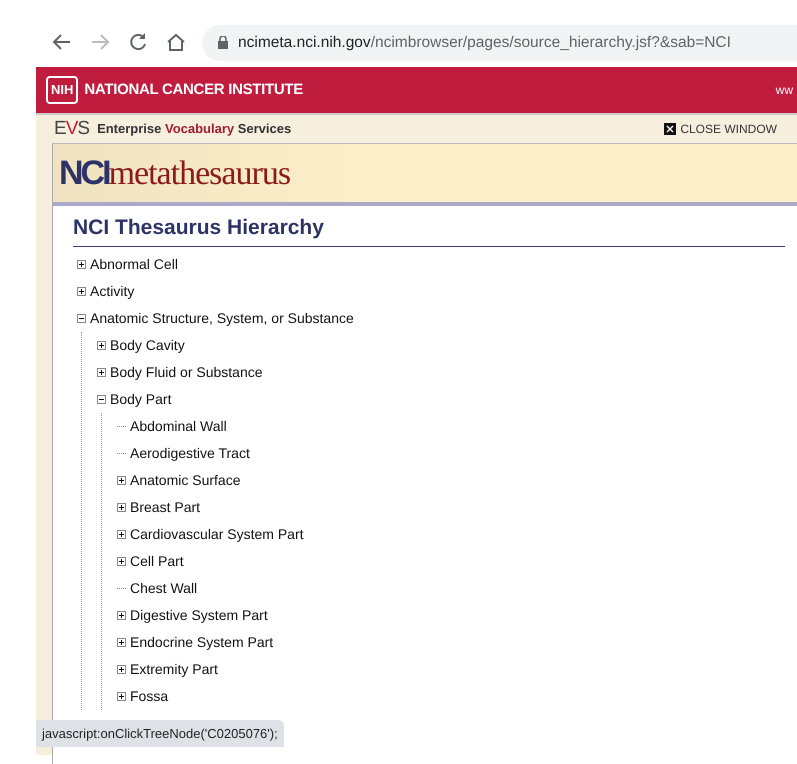 Image resolution: width=797 pixels, height=764 pixels. Describe the element at coordinates (720, 129) in the screenshot. I see `close-window-link: CLOSE WINDOW` at that location.